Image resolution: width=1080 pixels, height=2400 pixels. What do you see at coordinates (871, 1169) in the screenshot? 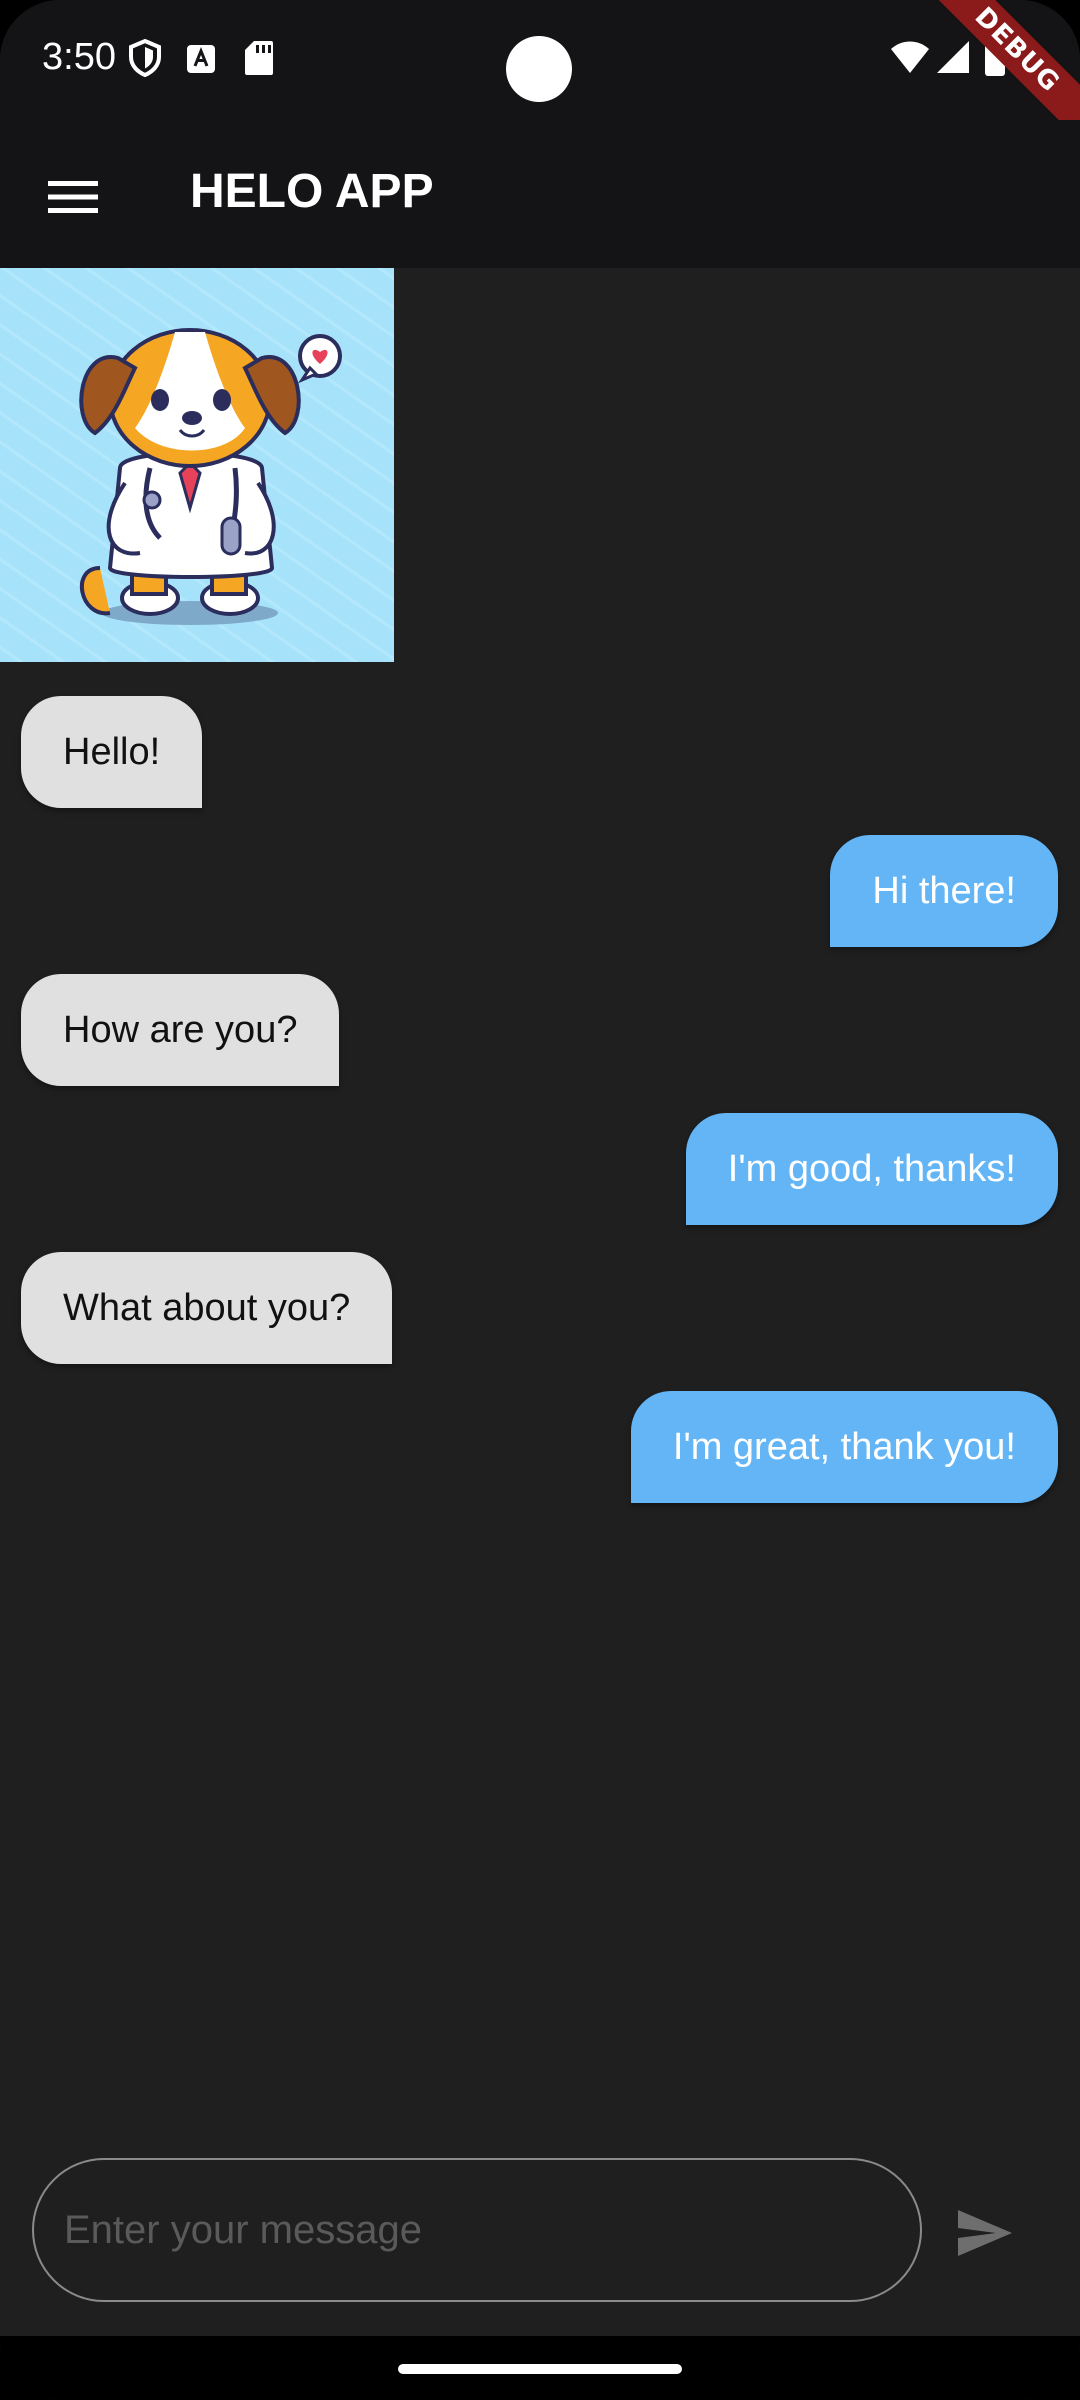
I see `message-bubble-outgoing: I'm good, thanks!` at bounding box center [871, 1169].